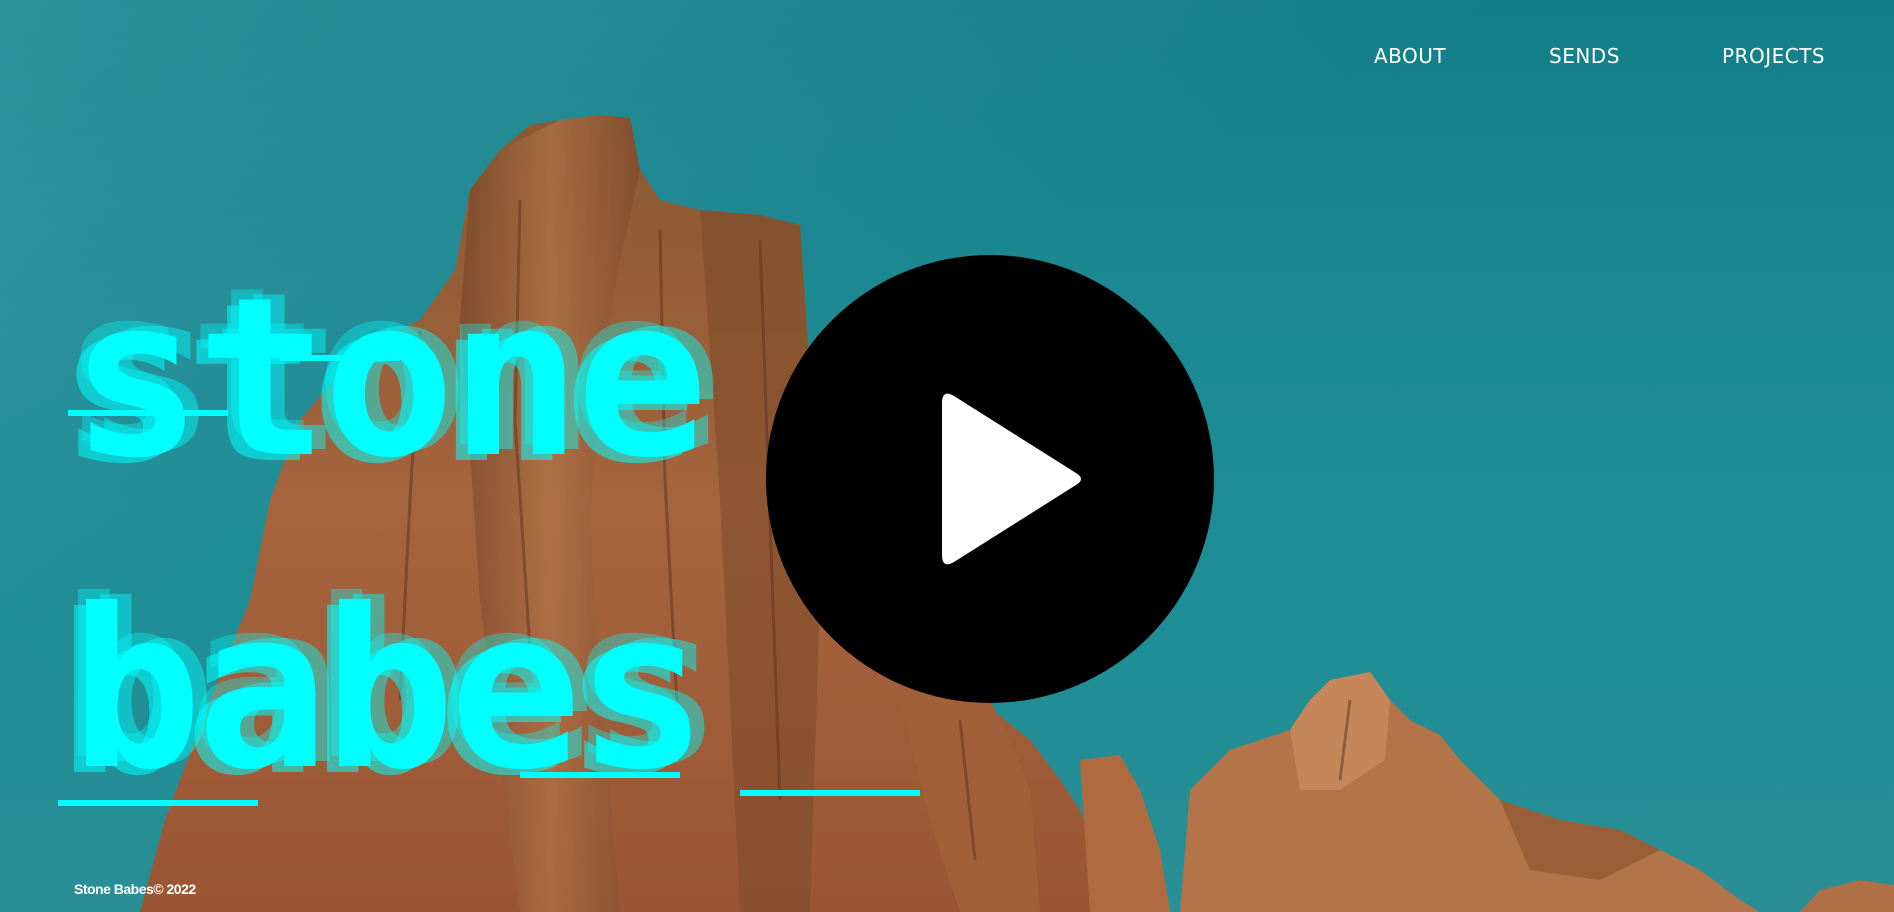 This screenshot has height=912, width=1894. What do you see at coordinates (1410, 56) in the screenshot?
I see `nav-about-link: ABOUT` at bounding box center [1410, 56].